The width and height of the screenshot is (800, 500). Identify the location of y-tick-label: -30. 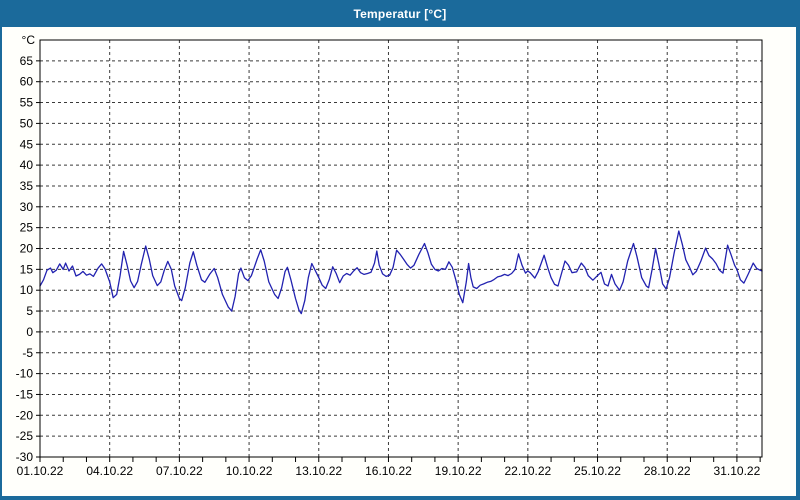
(25, 457).